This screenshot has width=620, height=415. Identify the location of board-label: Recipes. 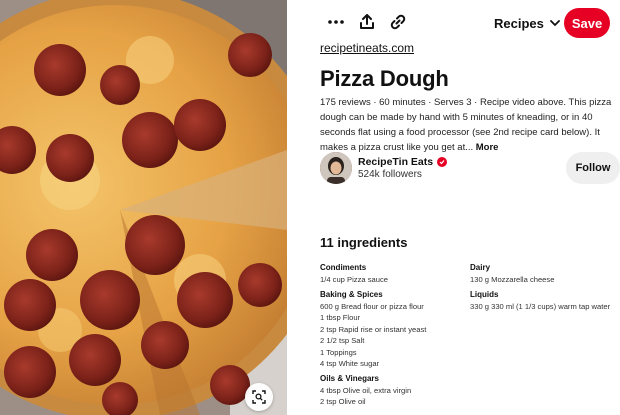
(519, 23).